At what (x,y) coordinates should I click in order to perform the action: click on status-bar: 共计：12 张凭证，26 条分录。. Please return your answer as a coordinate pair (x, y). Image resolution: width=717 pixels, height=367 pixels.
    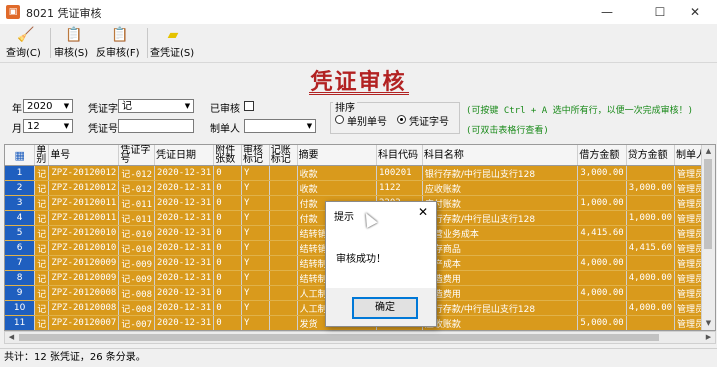
    Looking at the image, I should click on (358, 357).